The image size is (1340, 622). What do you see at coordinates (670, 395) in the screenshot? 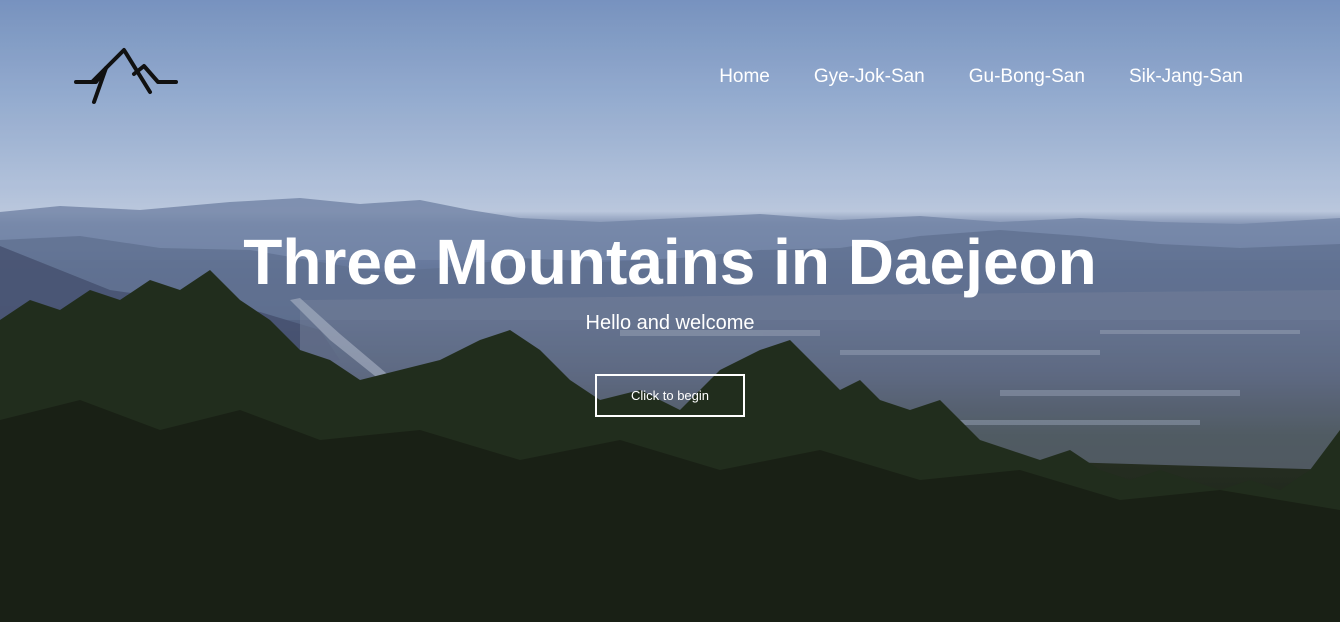
I see `click-to-begin-button: Click to begin` at bounding box center [670, 395].